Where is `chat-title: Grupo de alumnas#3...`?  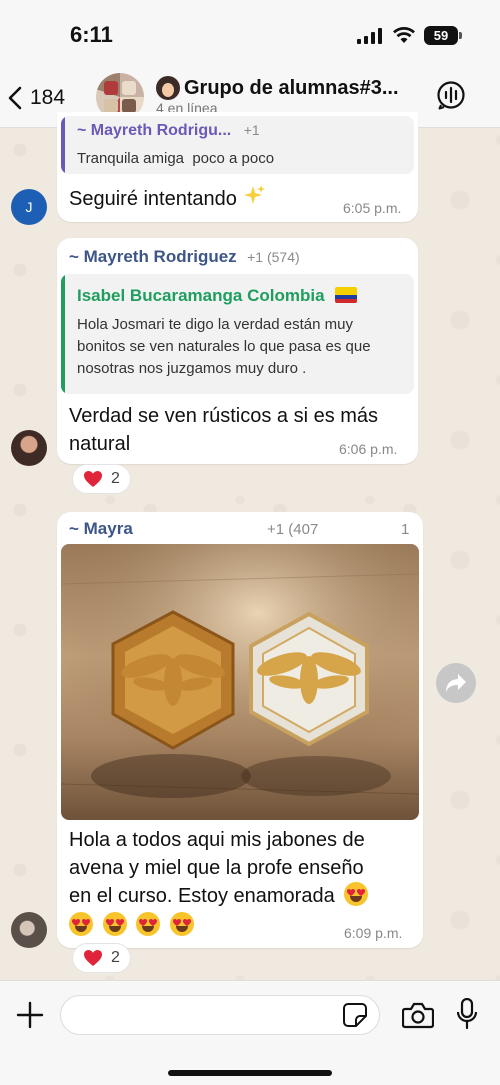 chat-title: Grupo de alumnas#3... is located at coordinates (291, 87).